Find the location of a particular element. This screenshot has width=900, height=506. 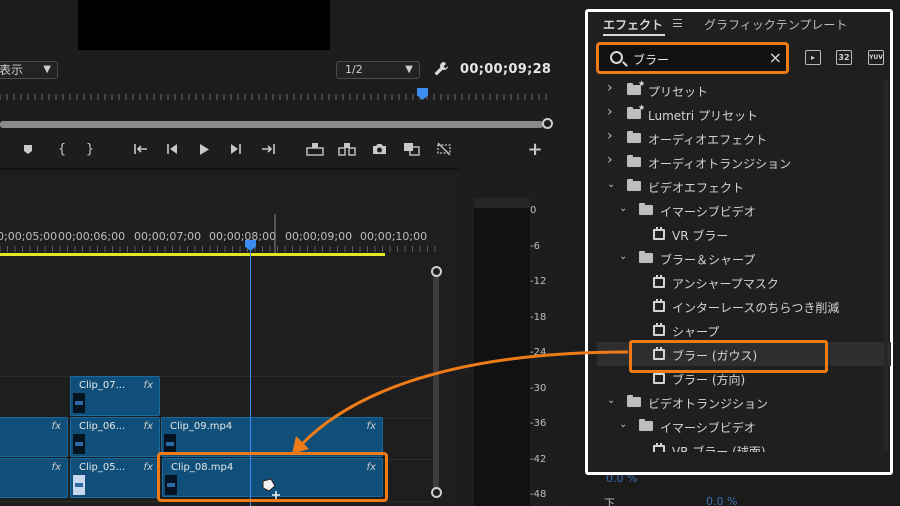

effects-search-input: ブラー × is located at coordinates (692, 58).